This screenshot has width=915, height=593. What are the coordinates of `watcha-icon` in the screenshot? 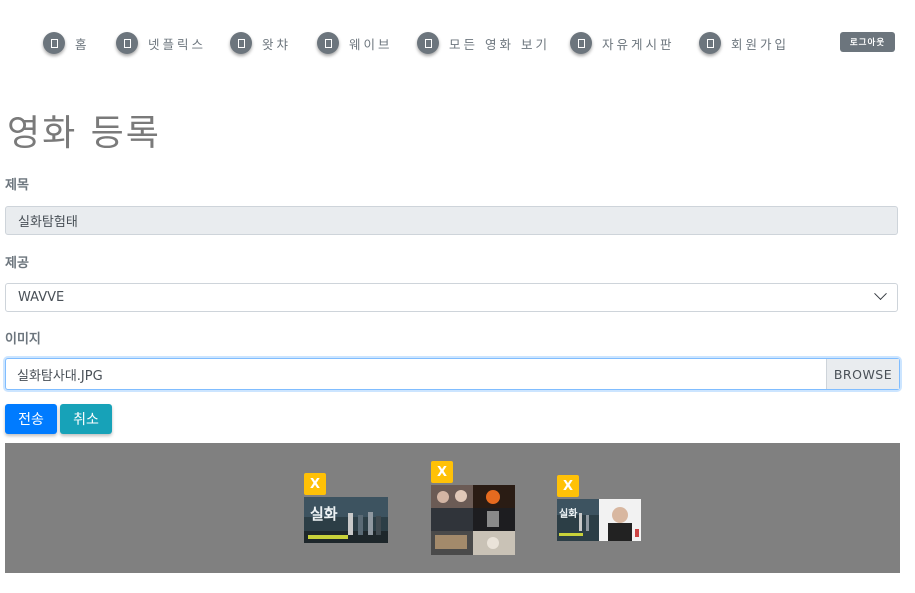 It's located at (241, 43).